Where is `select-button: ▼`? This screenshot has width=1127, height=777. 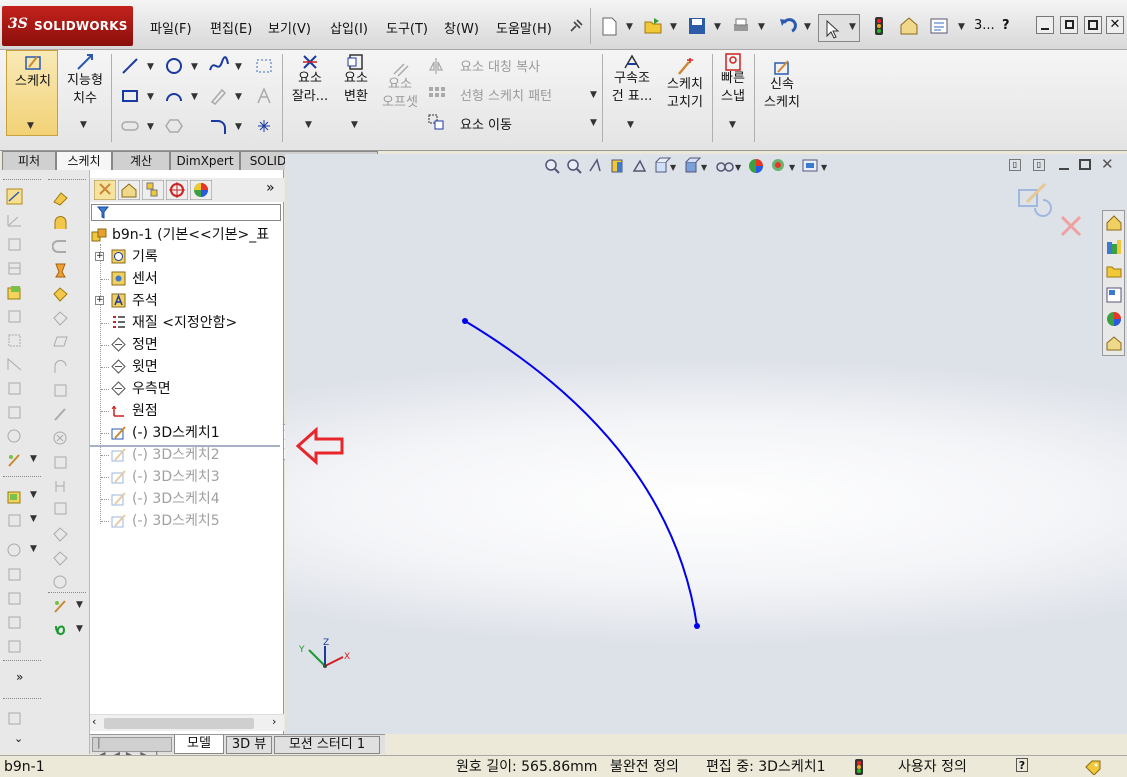 select-button: ▼ is located at coordinates (839, 28).